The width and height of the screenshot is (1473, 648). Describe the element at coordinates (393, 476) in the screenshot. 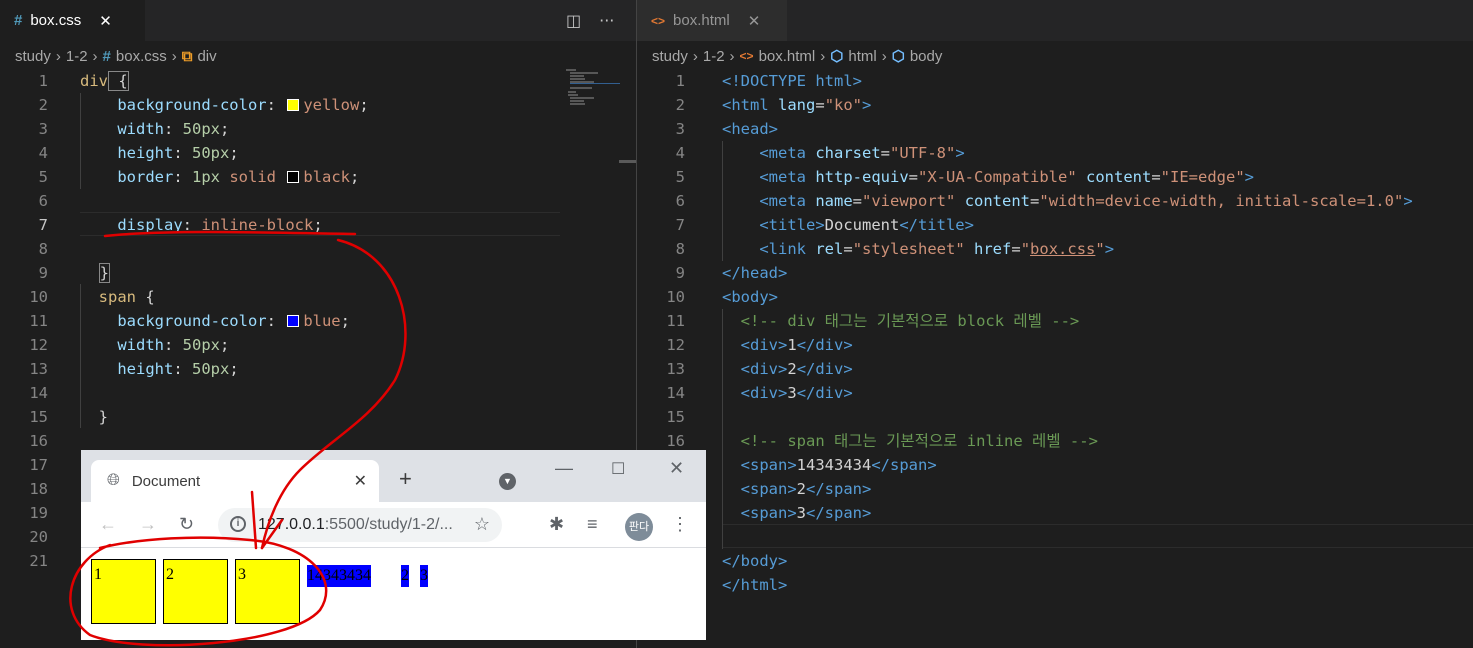

I see `browser-title-bar: 🌐︎ Document ✕ + ▼ — ☐ ✕` at that location.